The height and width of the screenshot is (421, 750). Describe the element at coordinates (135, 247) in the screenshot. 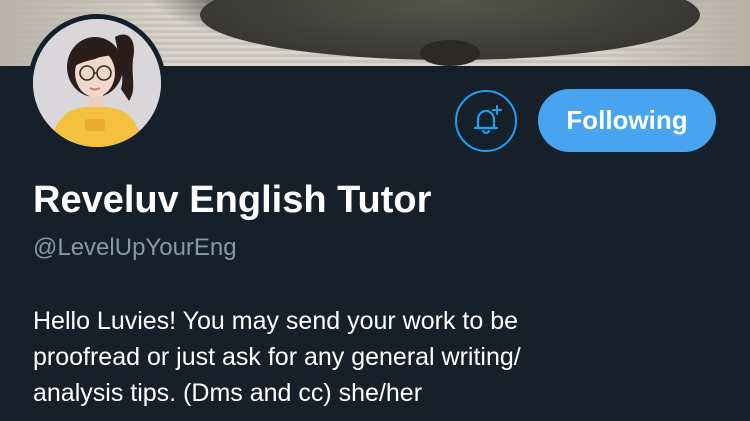

I see `profile-handle: @LevelUpYourEng` at that location.